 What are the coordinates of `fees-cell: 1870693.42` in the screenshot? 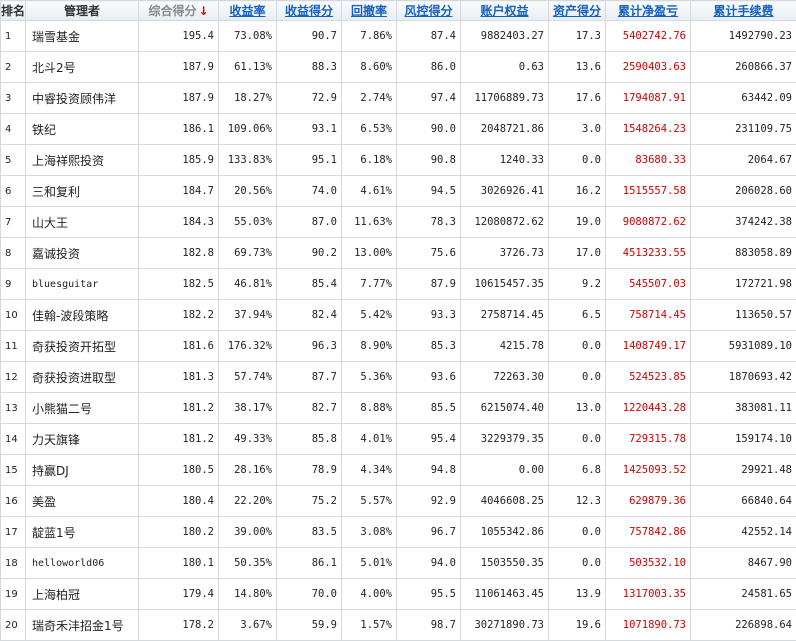 It's located at (743, 377).